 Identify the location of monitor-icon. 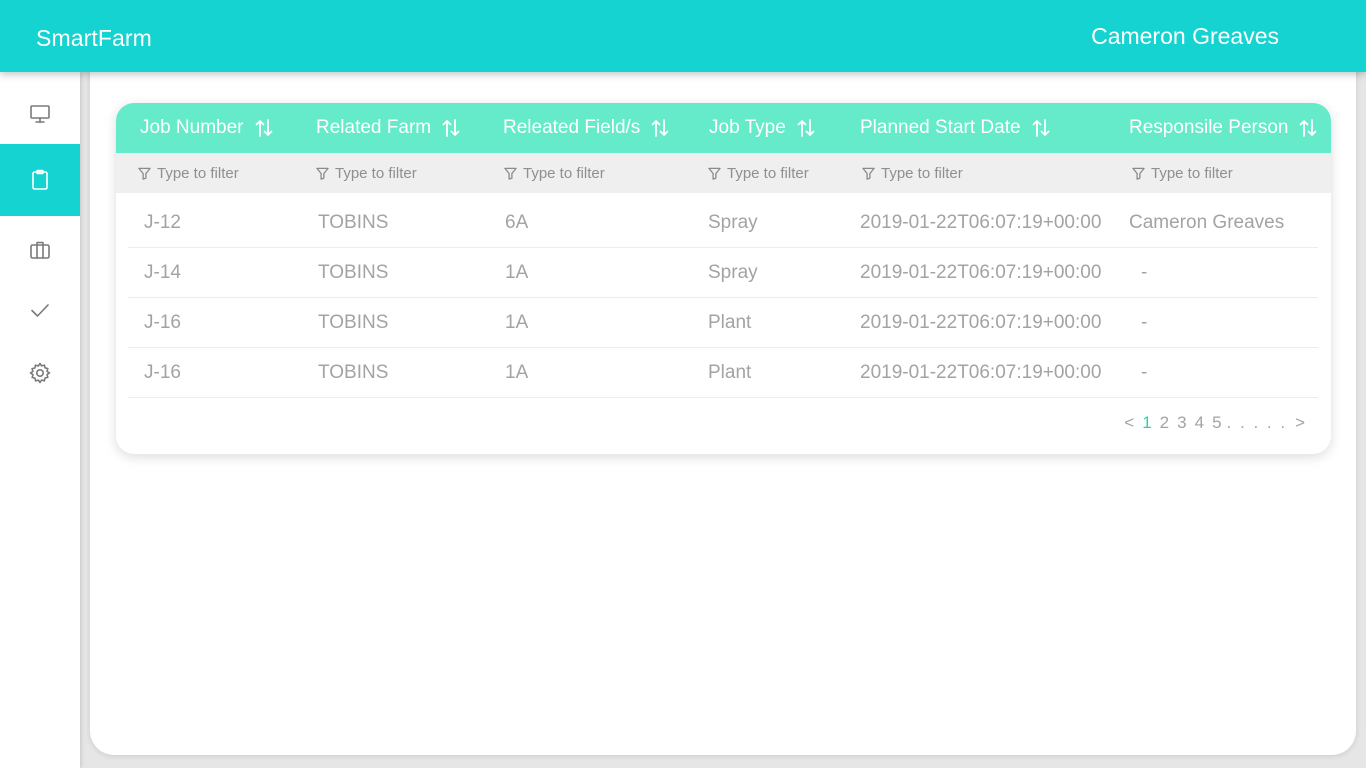
(40, 114).